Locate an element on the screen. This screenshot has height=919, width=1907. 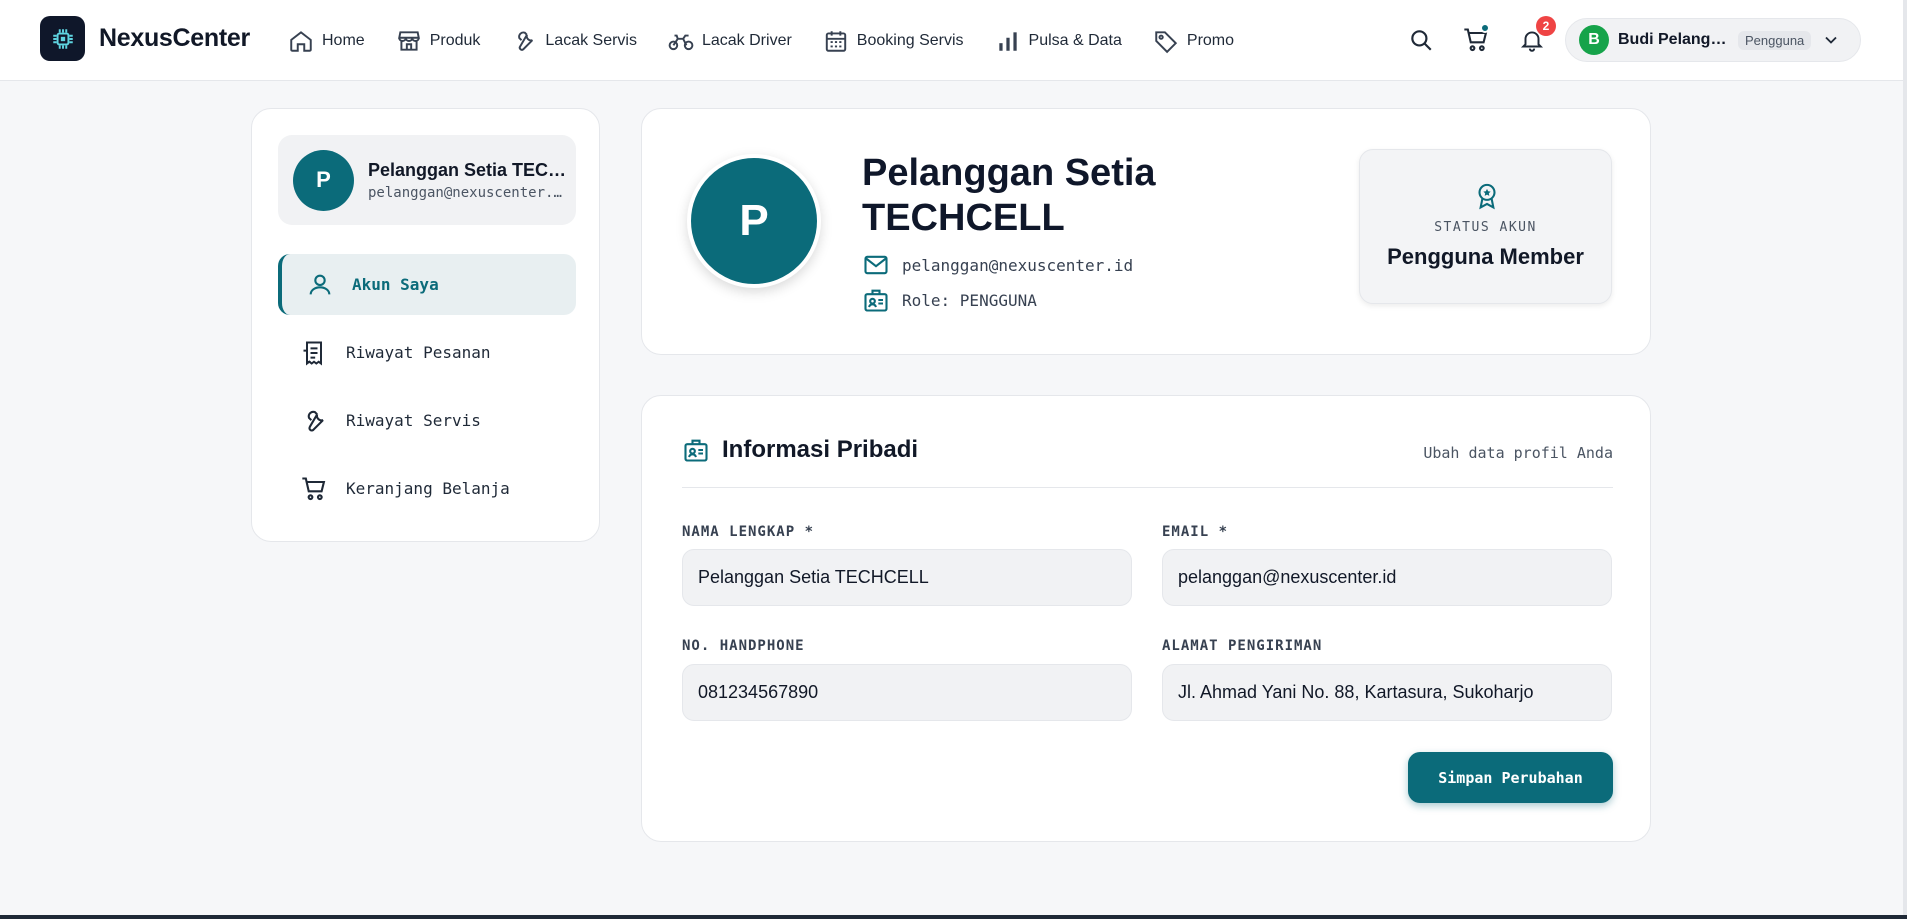
status-value: Pengguna Member is located at coordinates (1485, 256).